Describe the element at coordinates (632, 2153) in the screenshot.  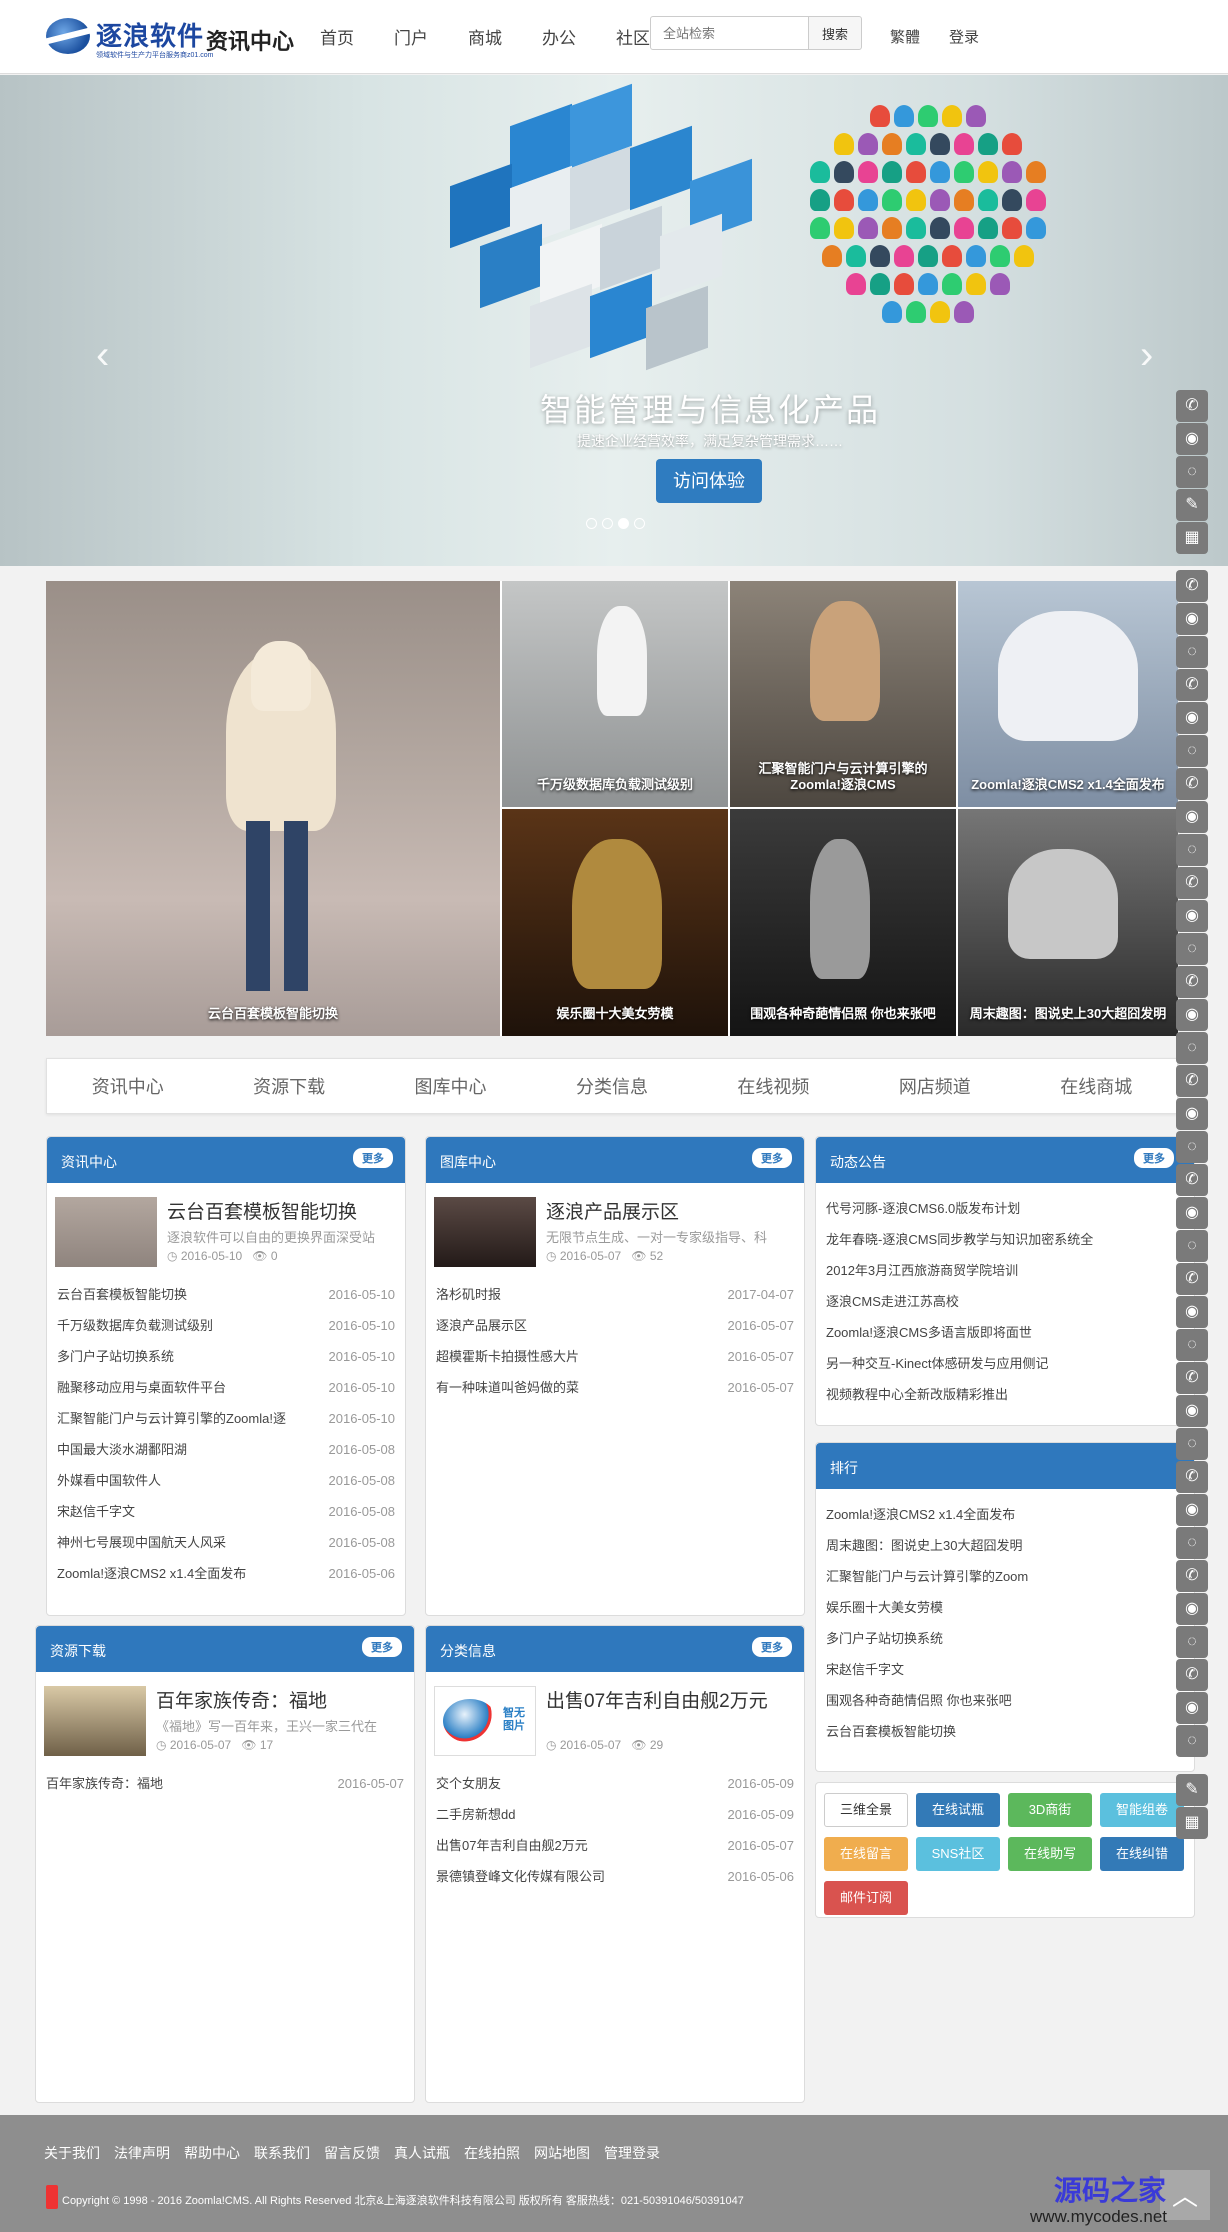
I see `footer-link: 管理登录` at that location.